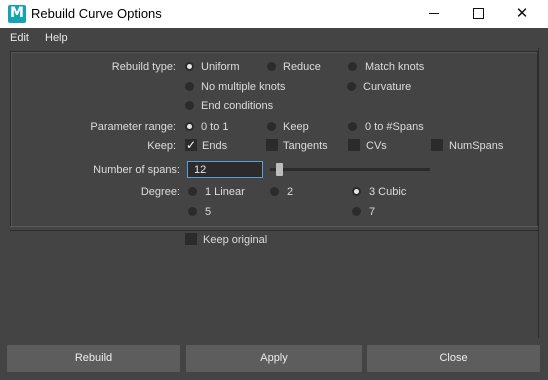 Image resolution: width=548 pixels, height=380 pixels. I want to click on menu-edit: Edit, so click(19, 38).